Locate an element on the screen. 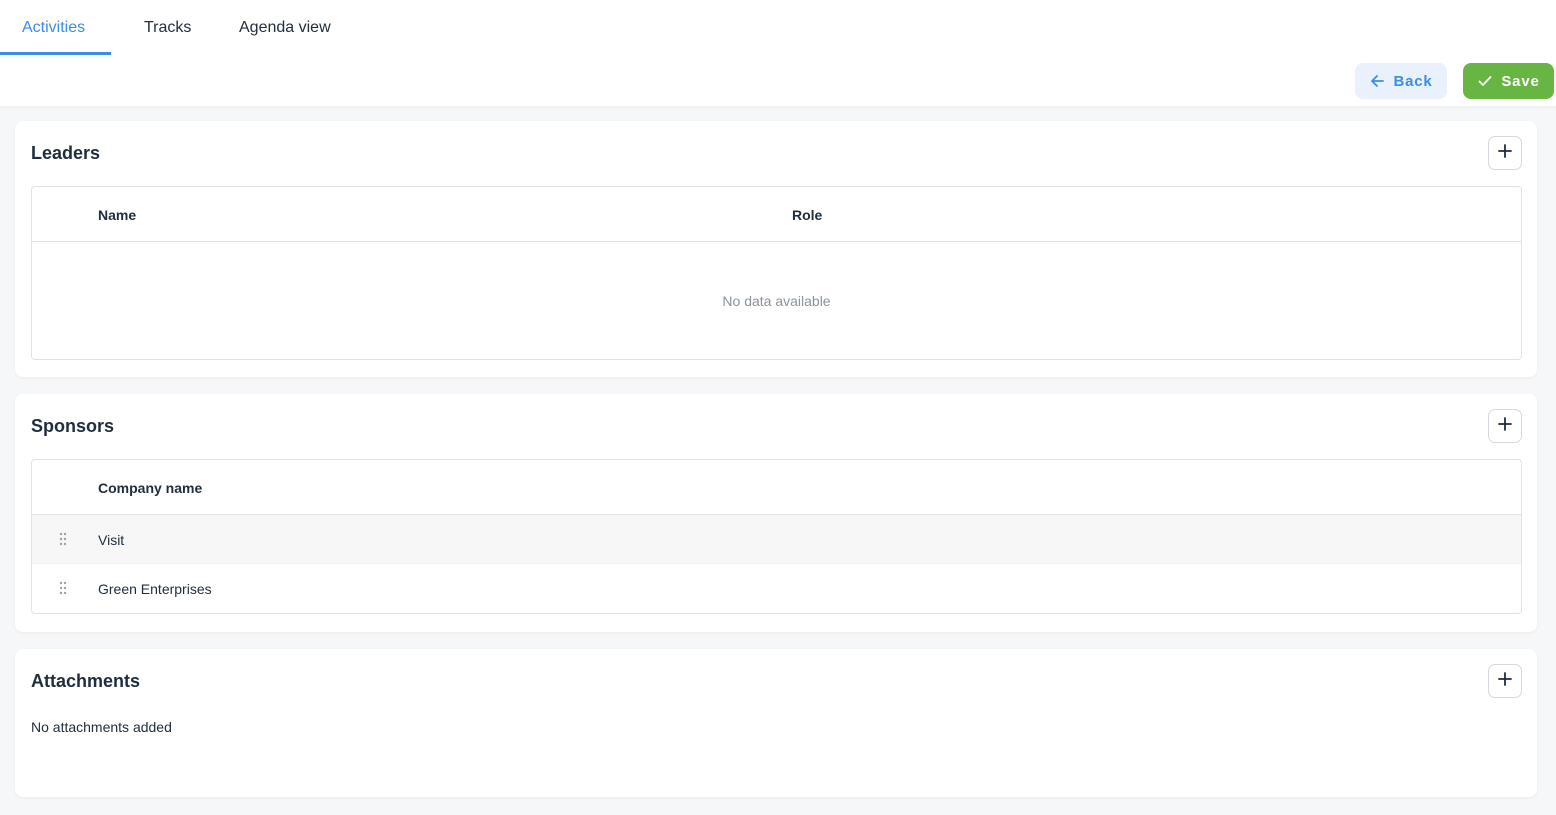 This screenshot has height=815, width=1556. column-header-name: Name is located at coordinates (117, 215).